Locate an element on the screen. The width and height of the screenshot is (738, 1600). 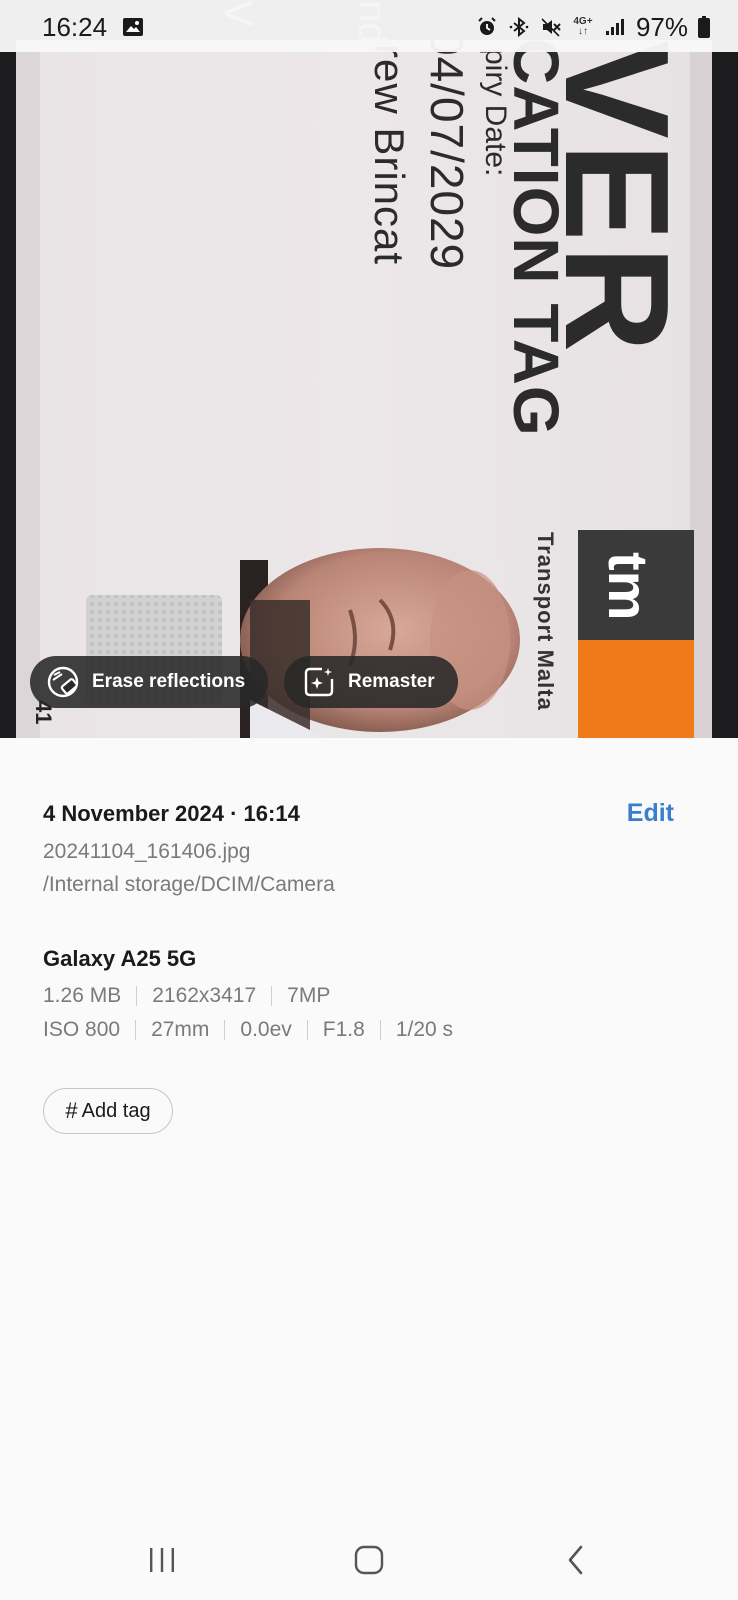
erase-reflections-icon is located at coordinates (63, 682).